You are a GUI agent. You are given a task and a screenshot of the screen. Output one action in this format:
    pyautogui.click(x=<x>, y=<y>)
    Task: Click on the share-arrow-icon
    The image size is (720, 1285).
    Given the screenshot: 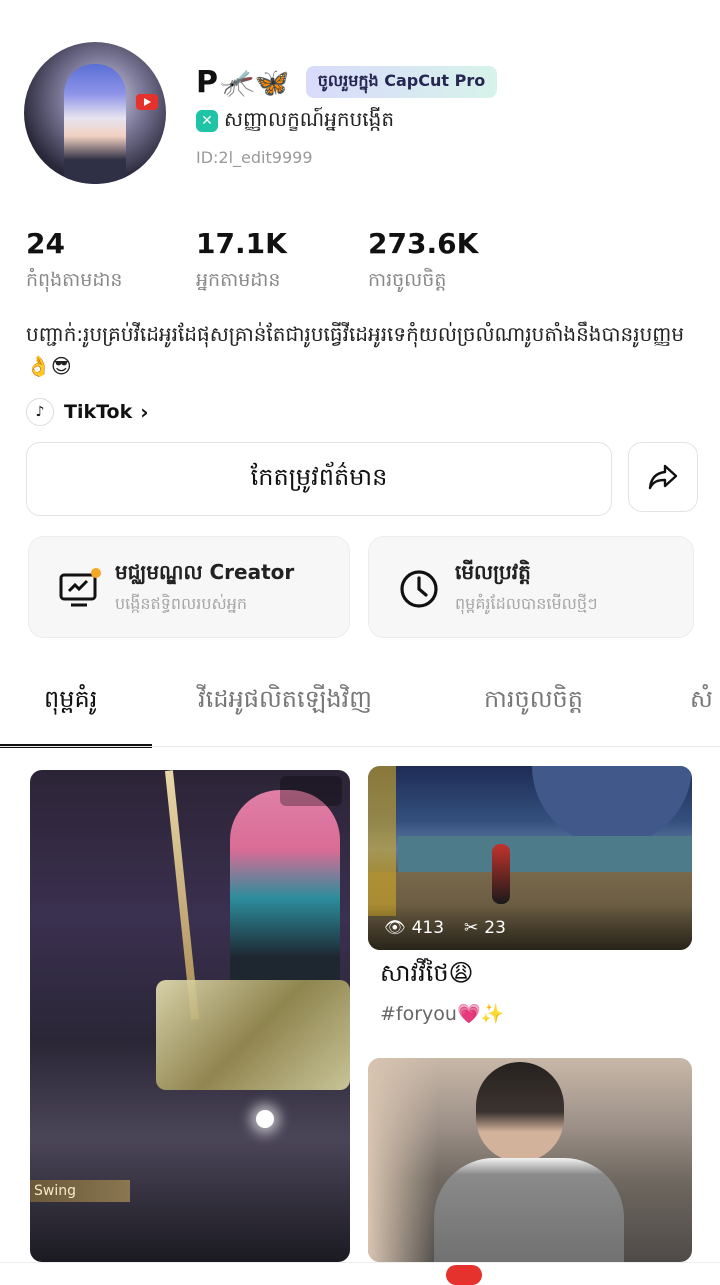 What is the action you would take?
    pyautogui.click(x=663, y=477)
    